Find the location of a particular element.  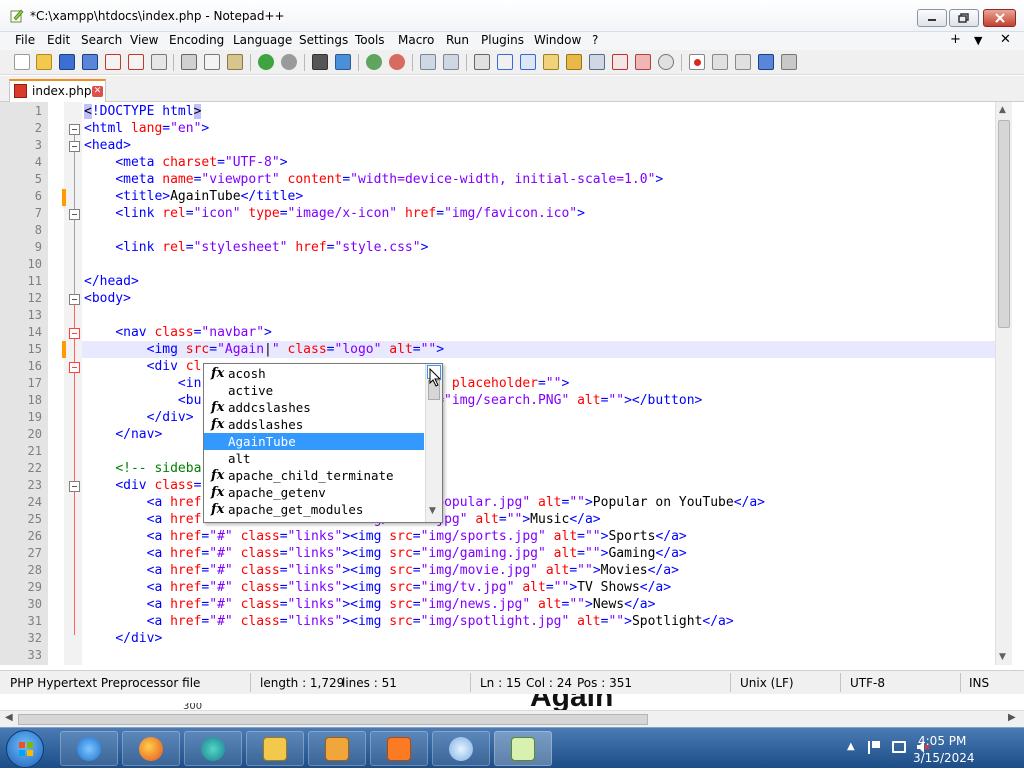

minimize-button is located at coordinates (932, 18).